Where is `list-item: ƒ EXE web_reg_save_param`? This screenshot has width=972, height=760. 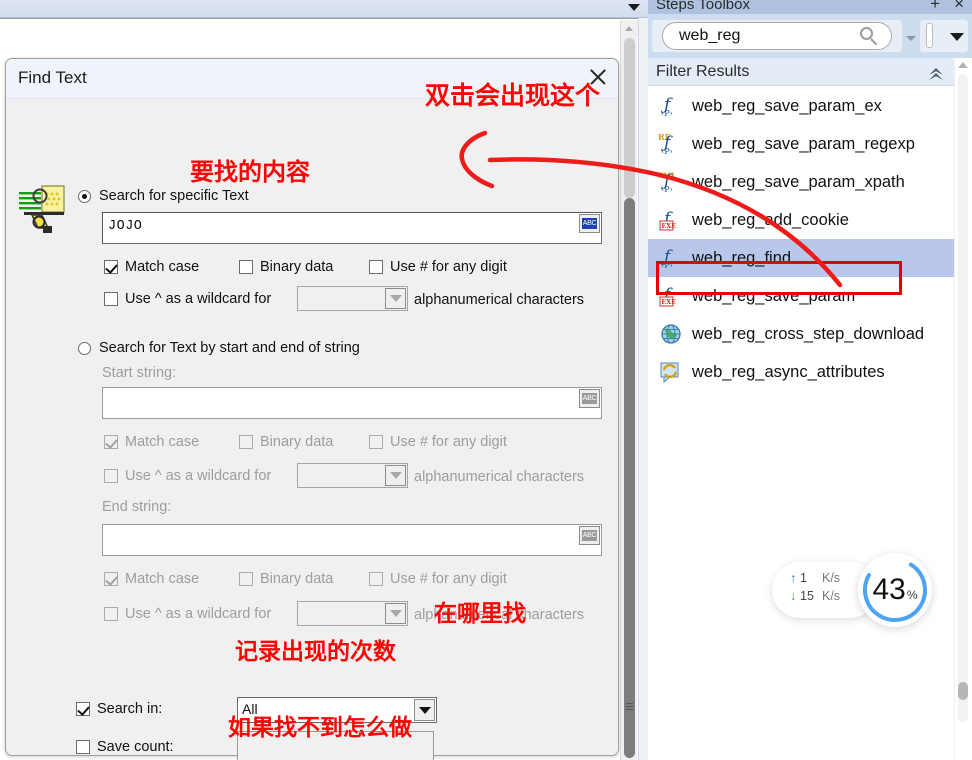
list-item: ƒ EXE web_reg_save_param is located at coordinates (801, 296).